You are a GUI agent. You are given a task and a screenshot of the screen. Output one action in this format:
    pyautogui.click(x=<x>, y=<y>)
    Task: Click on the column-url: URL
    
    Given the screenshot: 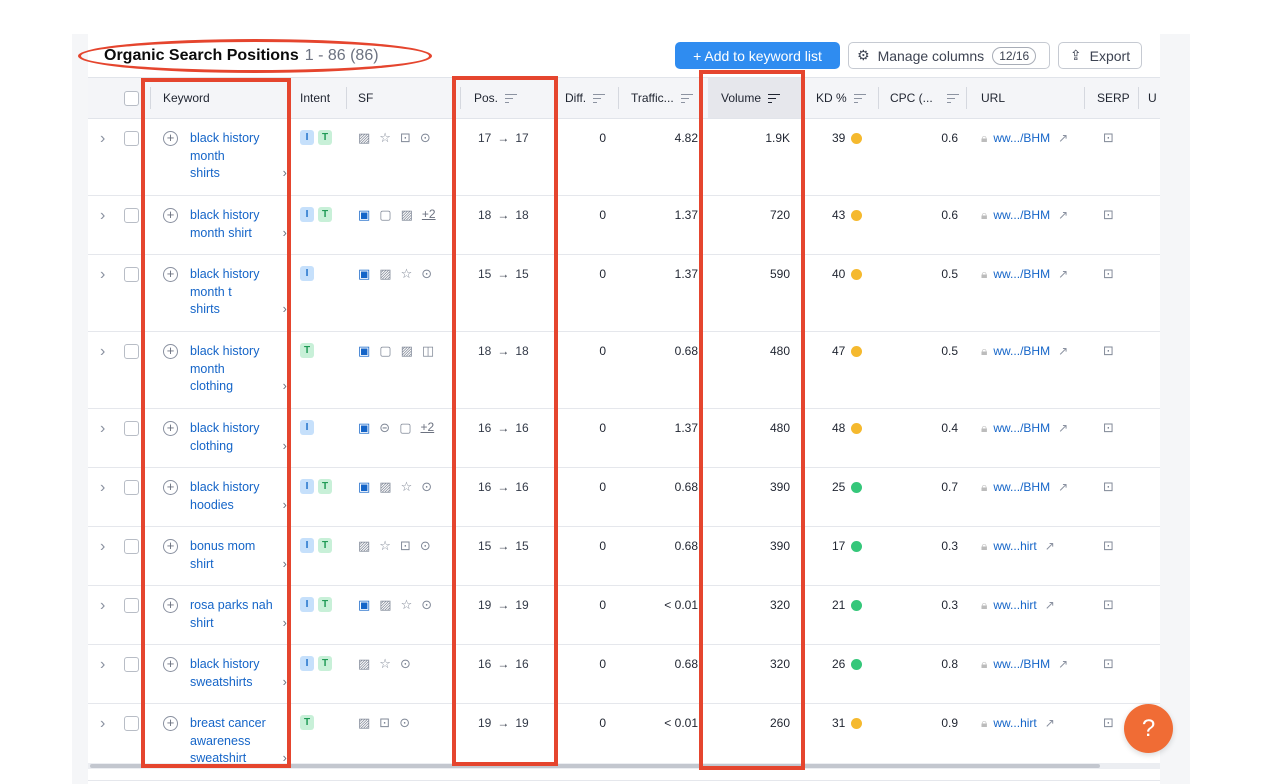 What is the action you would take?
    pyautogui.click(x=993, y=98)
    